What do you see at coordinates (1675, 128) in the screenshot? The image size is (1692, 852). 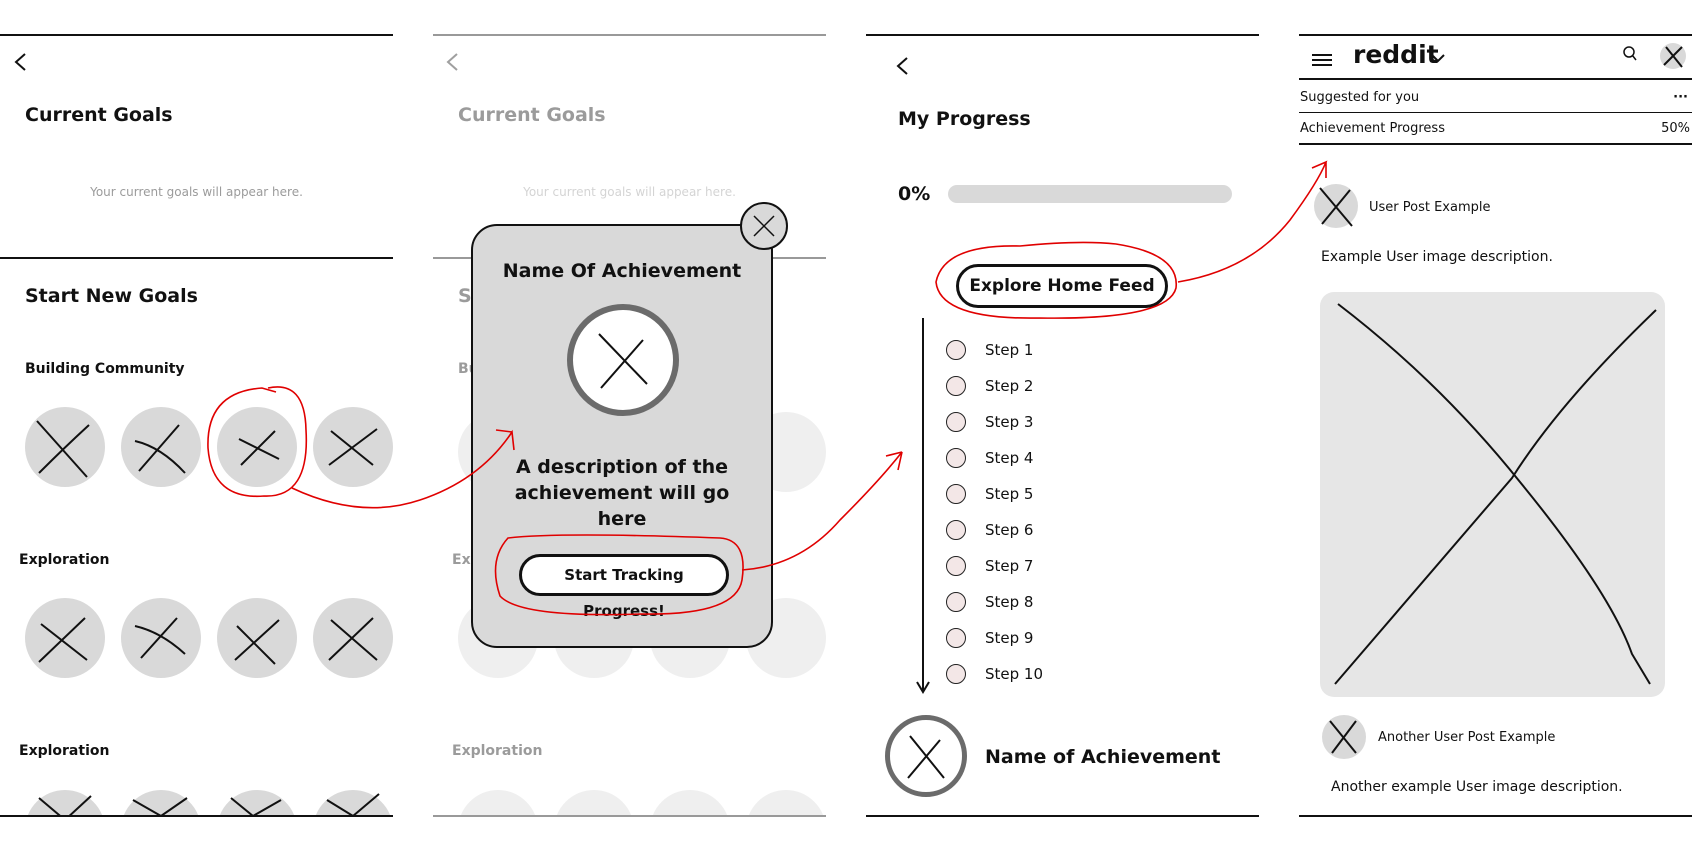 I see `achievement-progress-value: 50%` at bounding box center [1675, 128].